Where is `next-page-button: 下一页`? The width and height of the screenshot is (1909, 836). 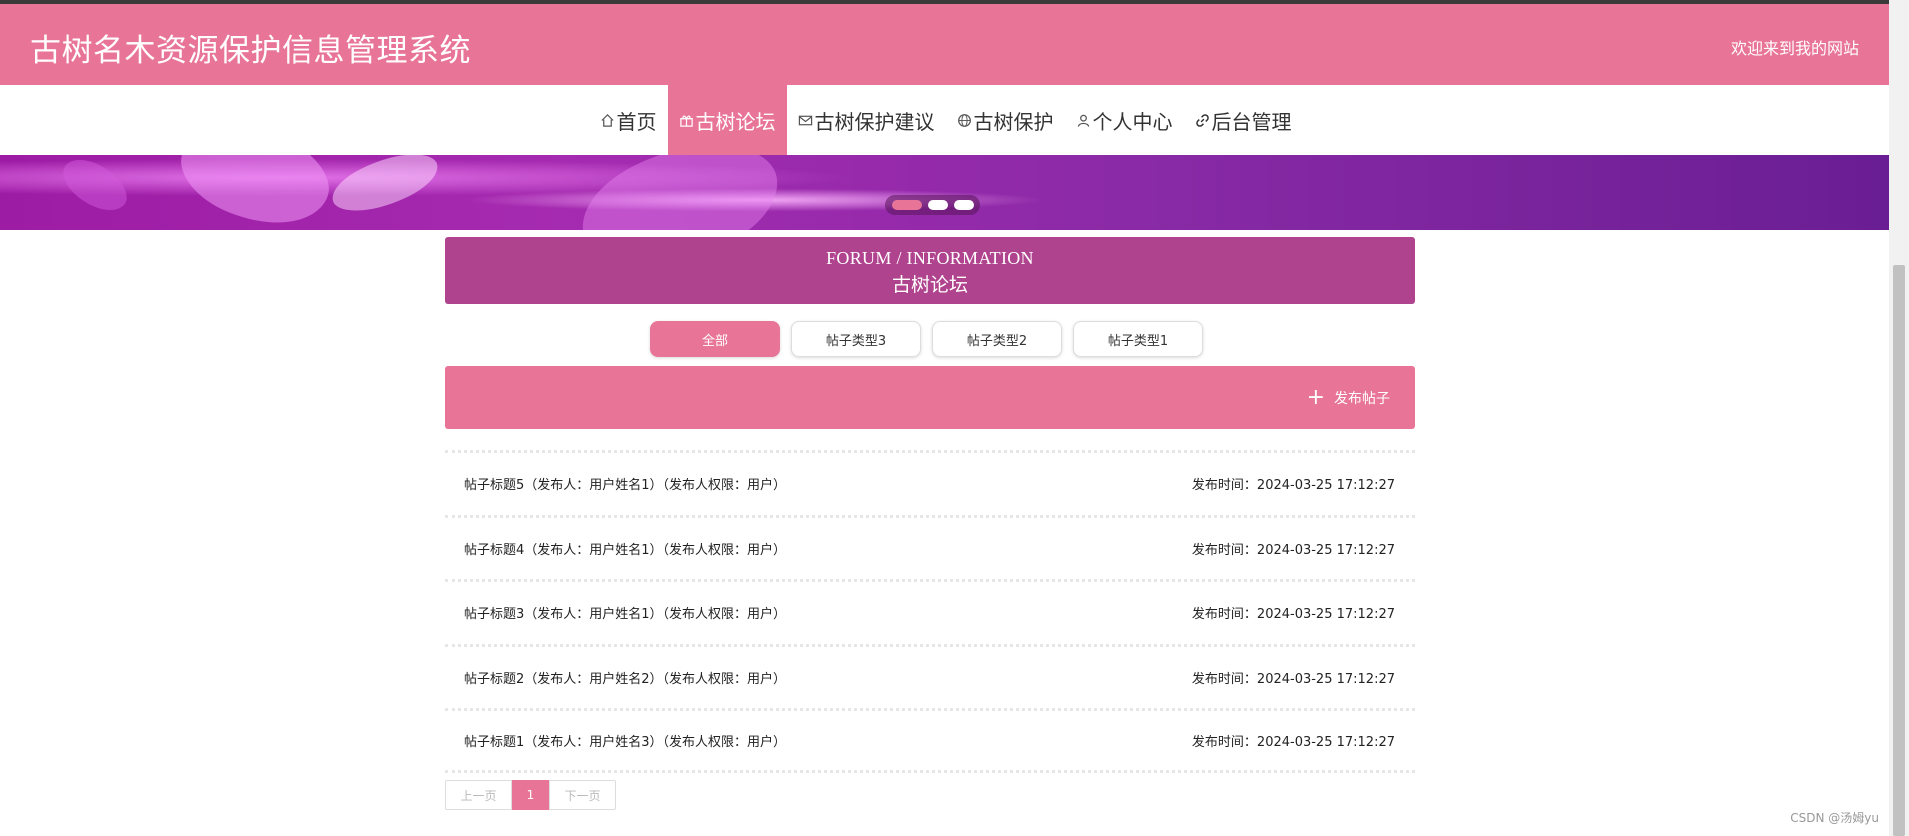
next-page-button: 下一页 is located at coordinates (582, 795).